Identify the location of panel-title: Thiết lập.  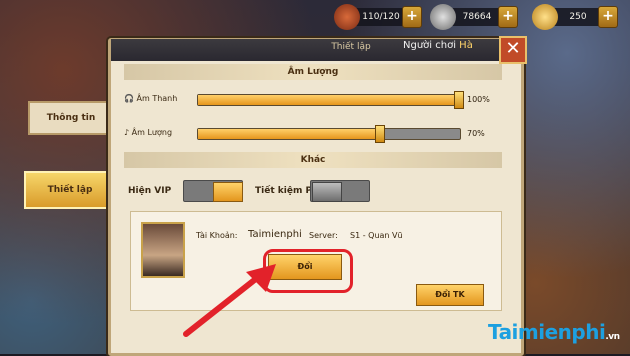
(351, 47).